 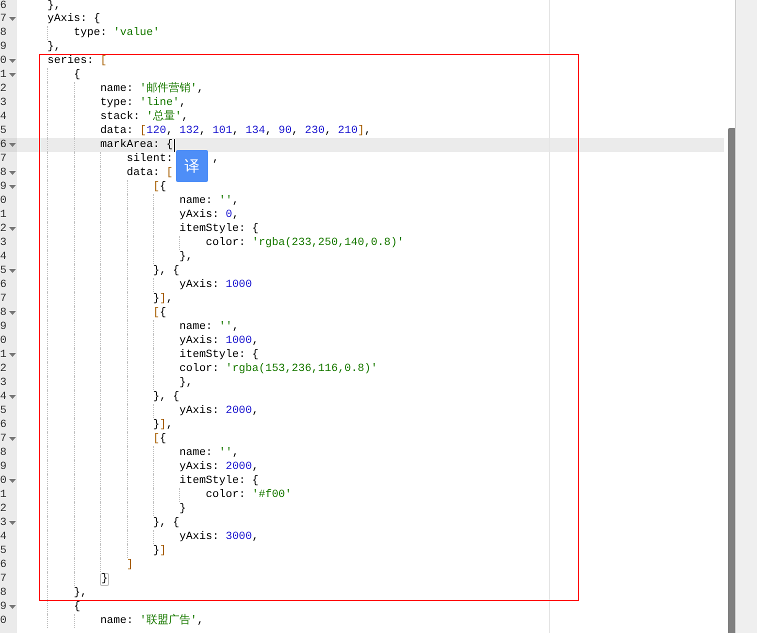 What do you see at coordinates (182, 509) in the screenshot?
I see `code-line: }` at bounding box center [182, 509].